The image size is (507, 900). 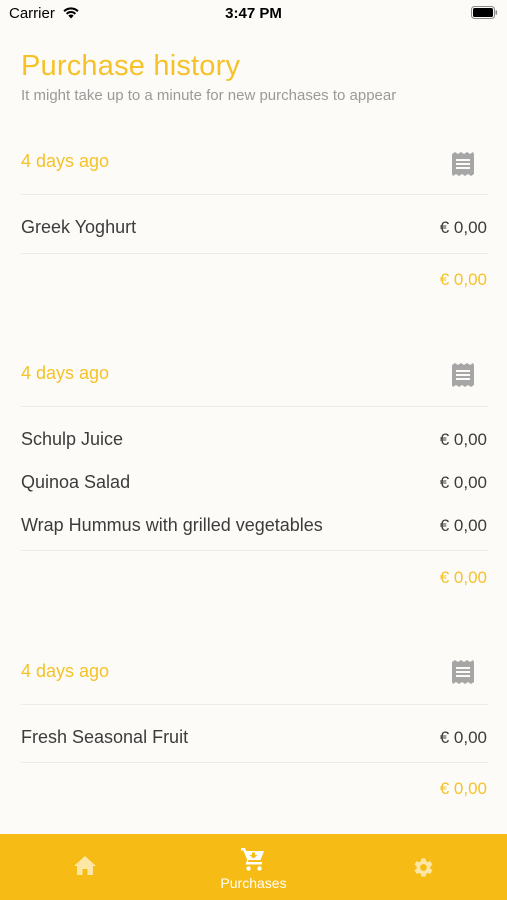 I want to click on status-bar: Carrier 3:47 PM, so click(x=253, y=14).